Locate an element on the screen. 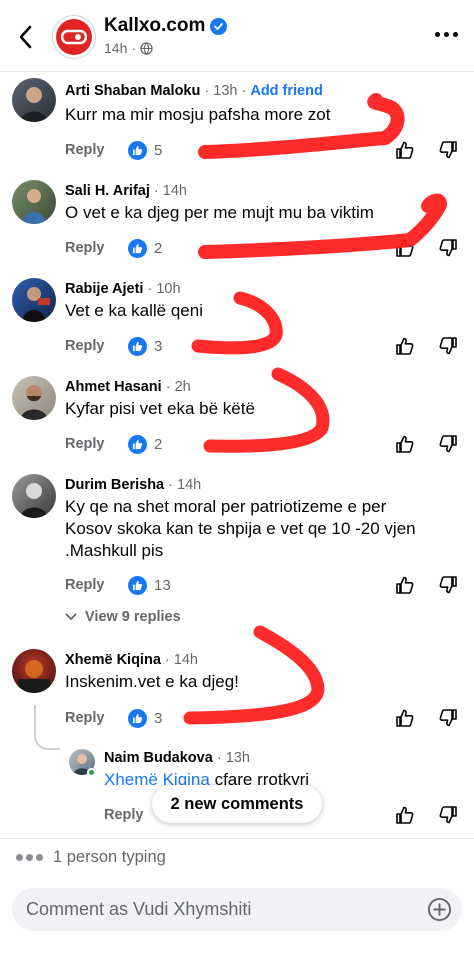  comment-author: Durim Berisha · 14h is located at coordinates (133, 485).